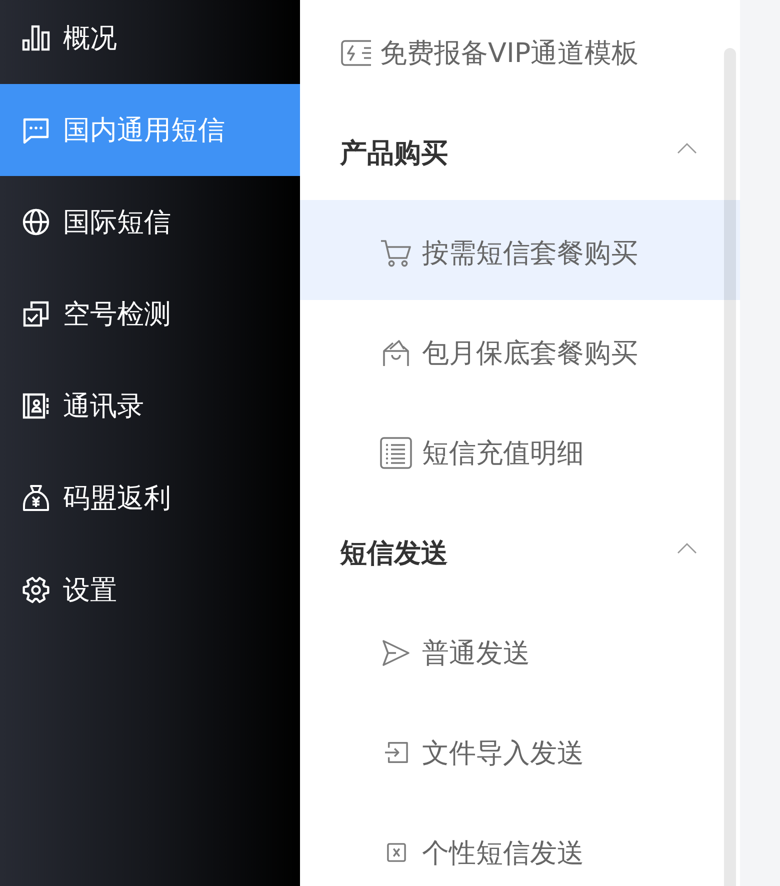 The height and width of the screenshot is (886, 780). What do you see at coordinates (150, 406) in the screenshot?
I see `sidebar-item: 通讯录` at bounding box center [150, 406].